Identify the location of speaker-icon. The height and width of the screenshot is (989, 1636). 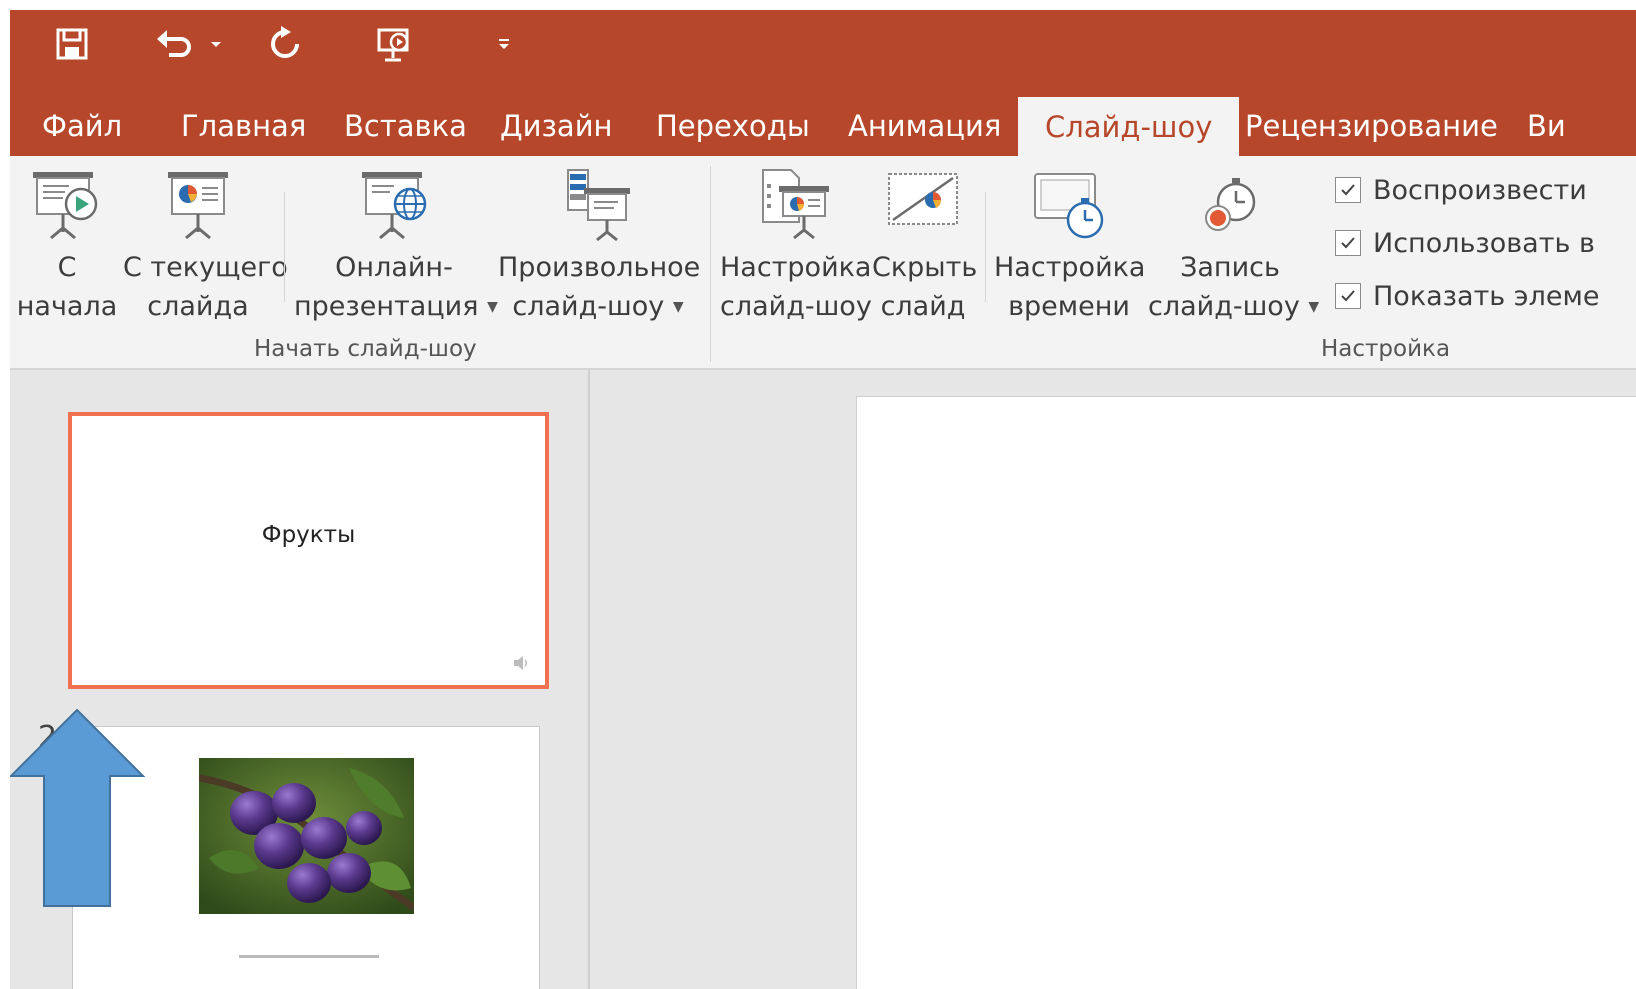
(521, 663).